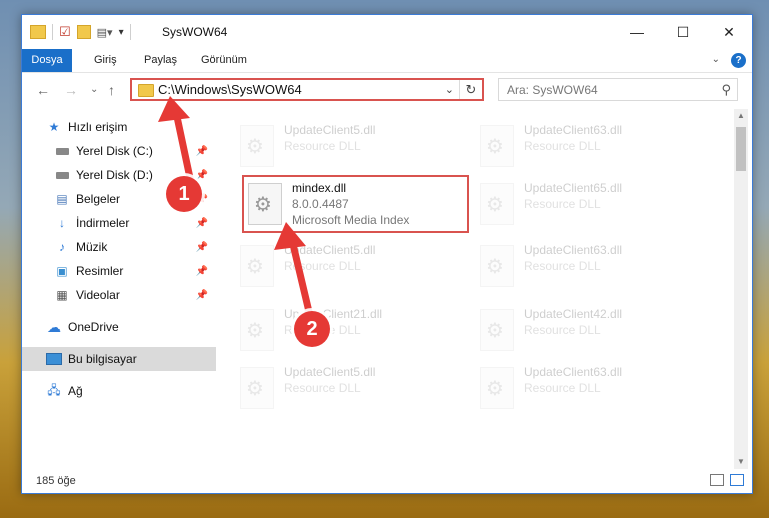 The image size is (769, 518). I want to click on file-item: ⚙ UpdateClient42.dll Resource DLL, so click(590, 331).